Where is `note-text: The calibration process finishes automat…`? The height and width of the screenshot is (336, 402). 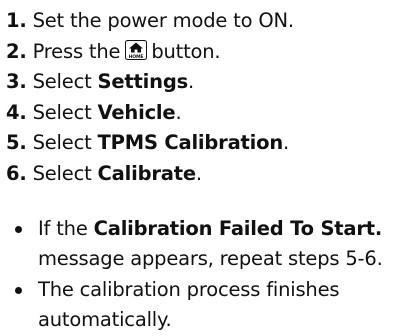 note-text: The calibration process finishes automat… is located at coordinates (189, 304).